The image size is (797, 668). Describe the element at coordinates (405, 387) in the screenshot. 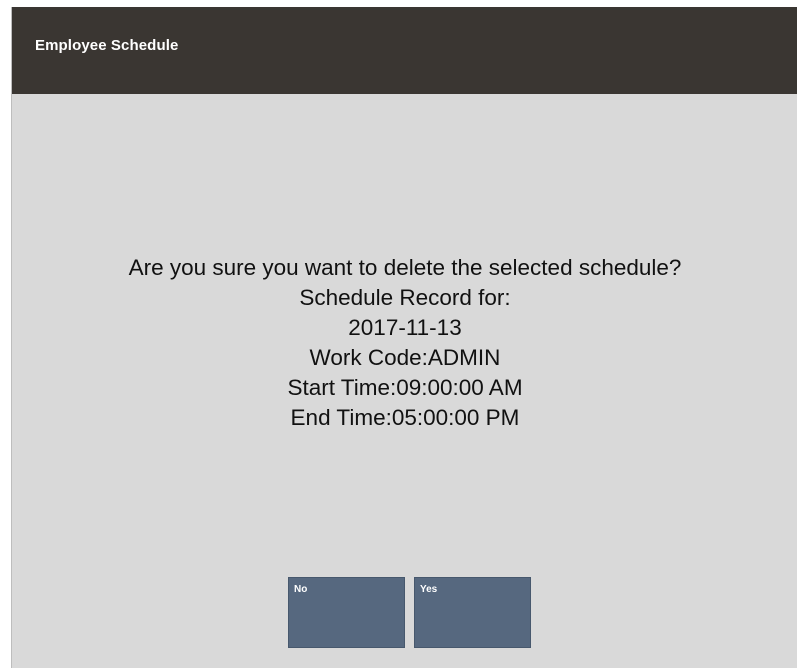

I see `start-time: Start Time:09:00:00 AM` at that location.